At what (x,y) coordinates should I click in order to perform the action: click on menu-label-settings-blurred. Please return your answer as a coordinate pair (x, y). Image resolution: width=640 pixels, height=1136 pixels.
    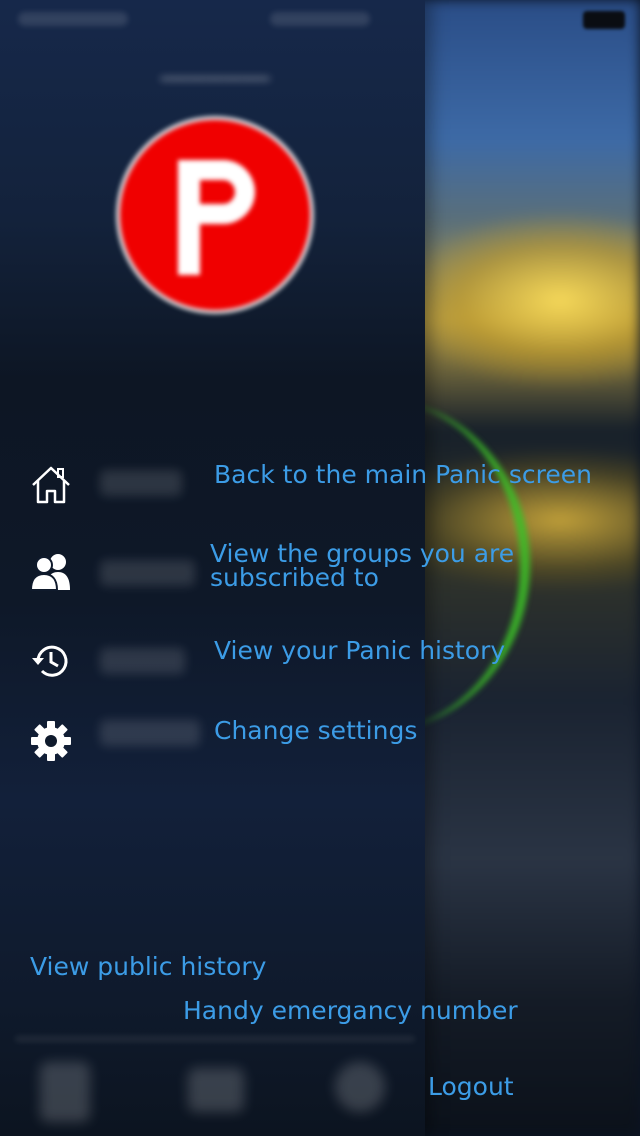
    Looking at the image, I should click on (150, 733).